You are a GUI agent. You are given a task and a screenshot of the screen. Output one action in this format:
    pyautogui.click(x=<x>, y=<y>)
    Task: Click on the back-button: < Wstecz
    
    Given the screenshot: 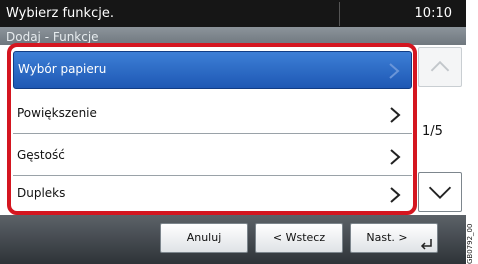 What is the action you would take?
    pyautogui.click(x=299, y=238)
    